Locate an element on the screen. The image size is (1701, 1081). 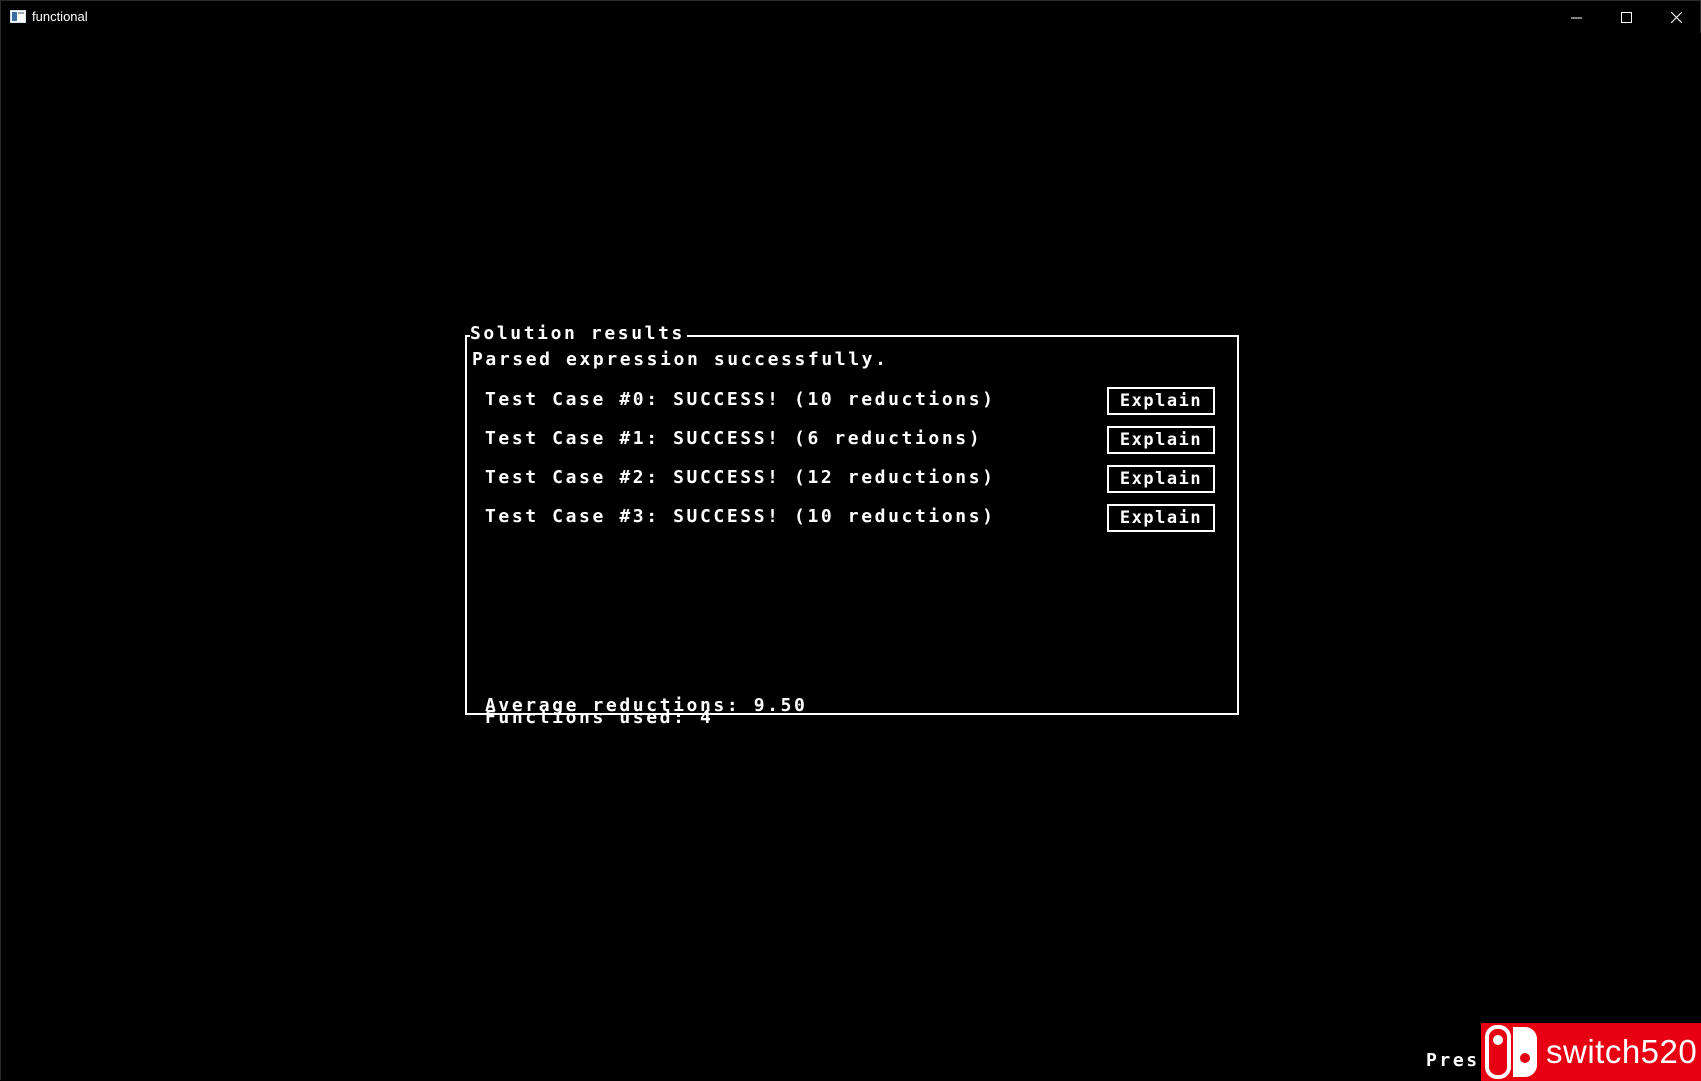
maximize-button is located at coordinates (1626, 17).